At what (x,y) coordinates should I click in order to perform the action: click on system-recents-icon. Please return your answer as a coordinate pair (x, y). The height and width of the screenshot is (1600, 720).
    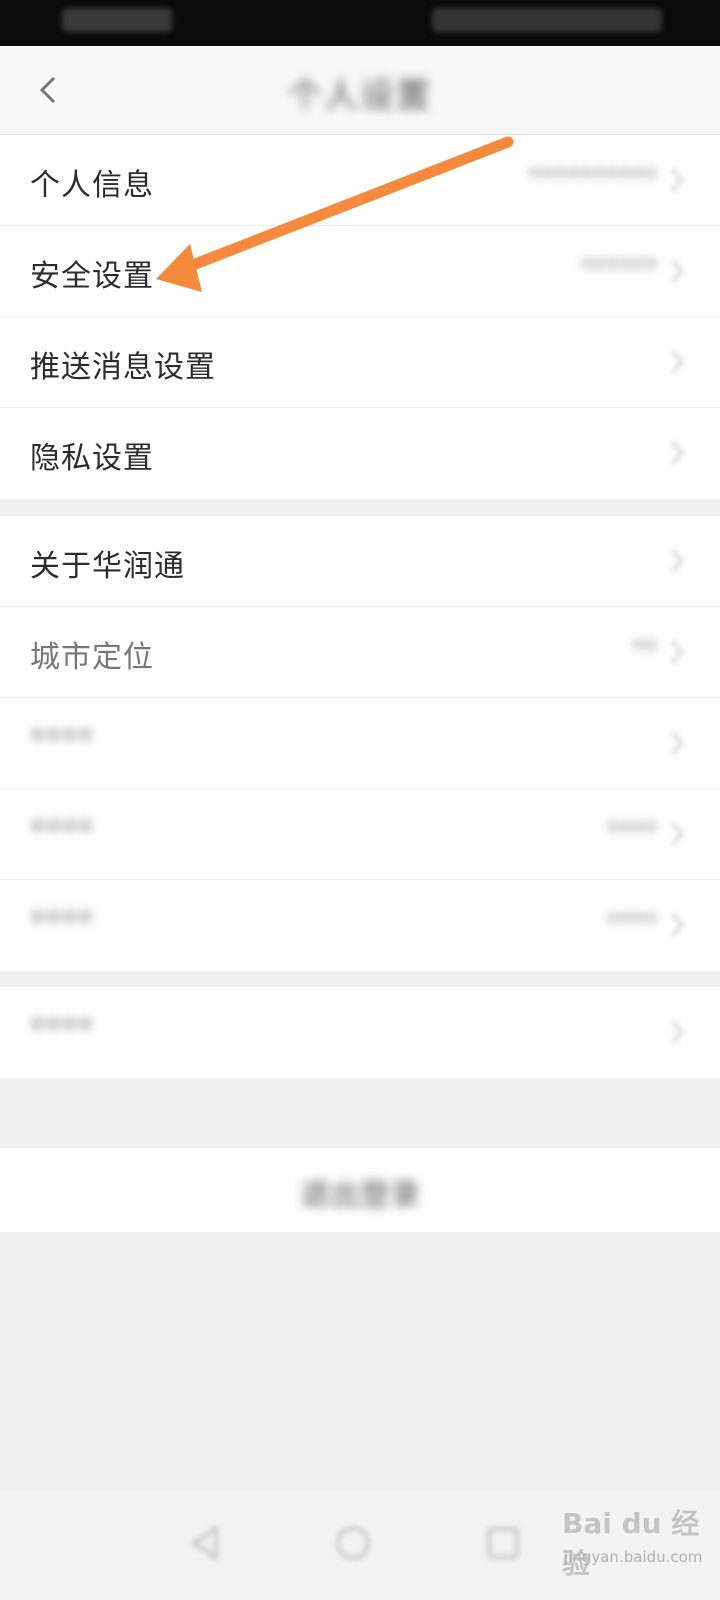
    Looking at the image, I should click on (503, 1543).